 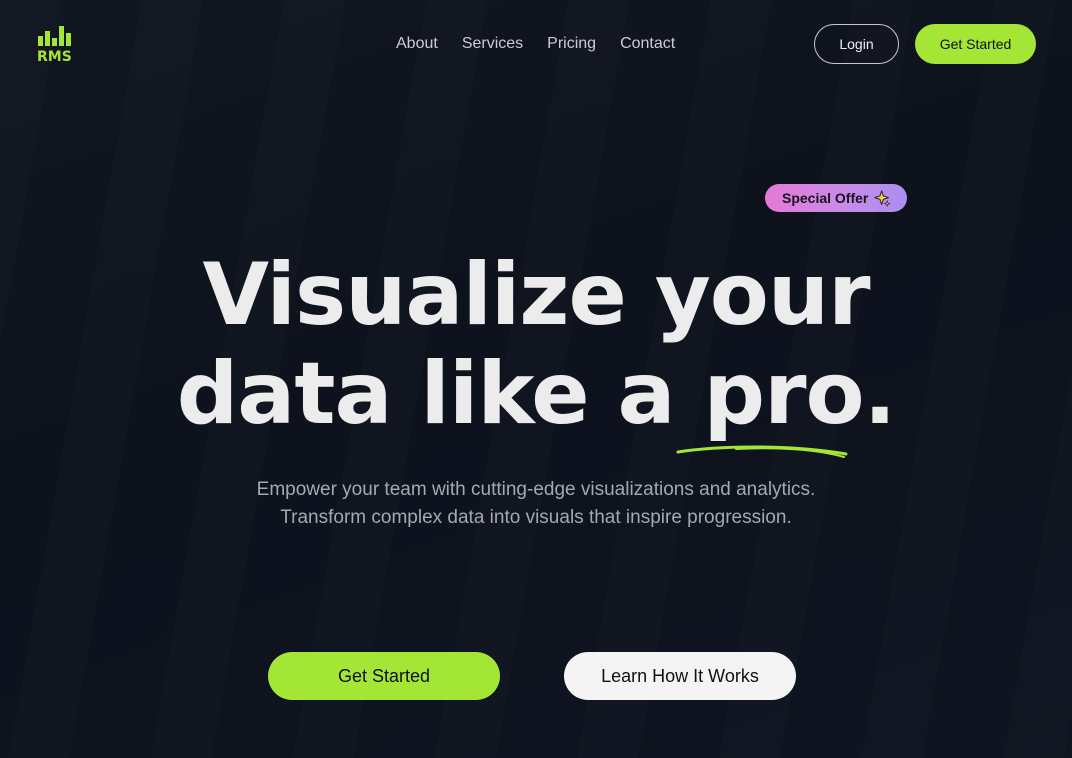 I want to click on special-offer-badge: Special Offer, so click(x=836, y=198).